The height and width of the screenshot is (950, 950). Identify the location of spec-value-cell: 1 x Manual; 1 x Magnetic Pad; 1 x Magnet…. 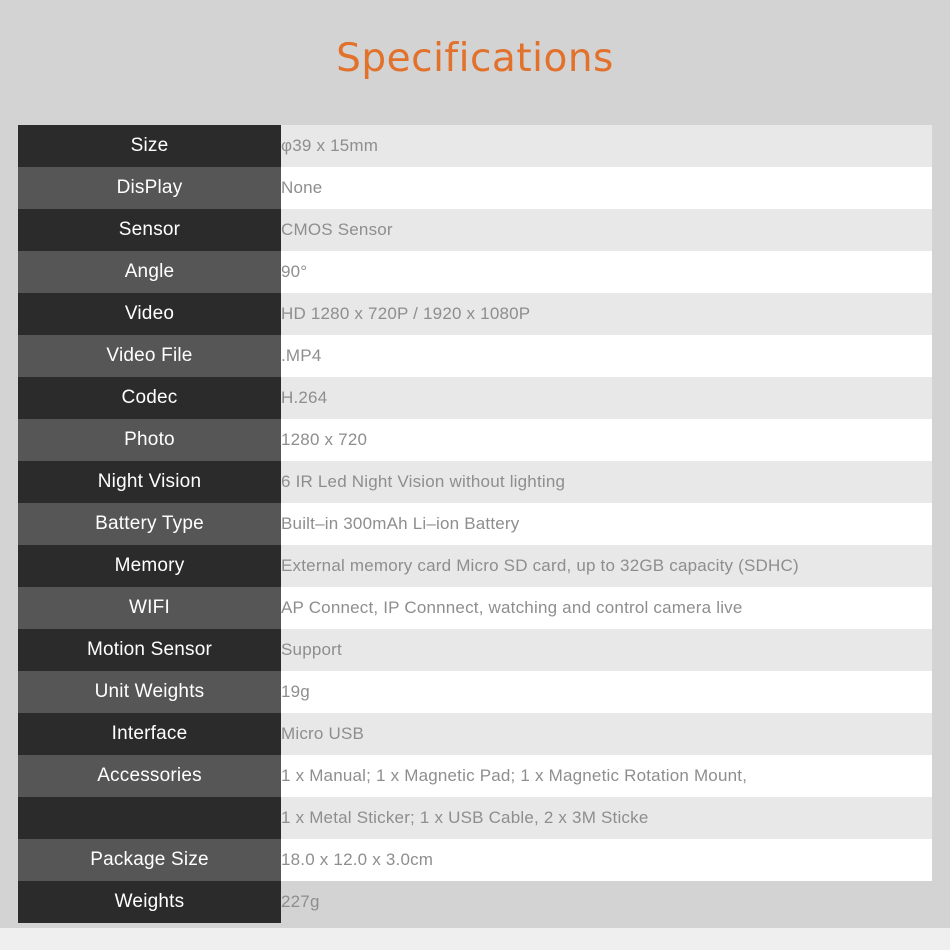
(606, 776).